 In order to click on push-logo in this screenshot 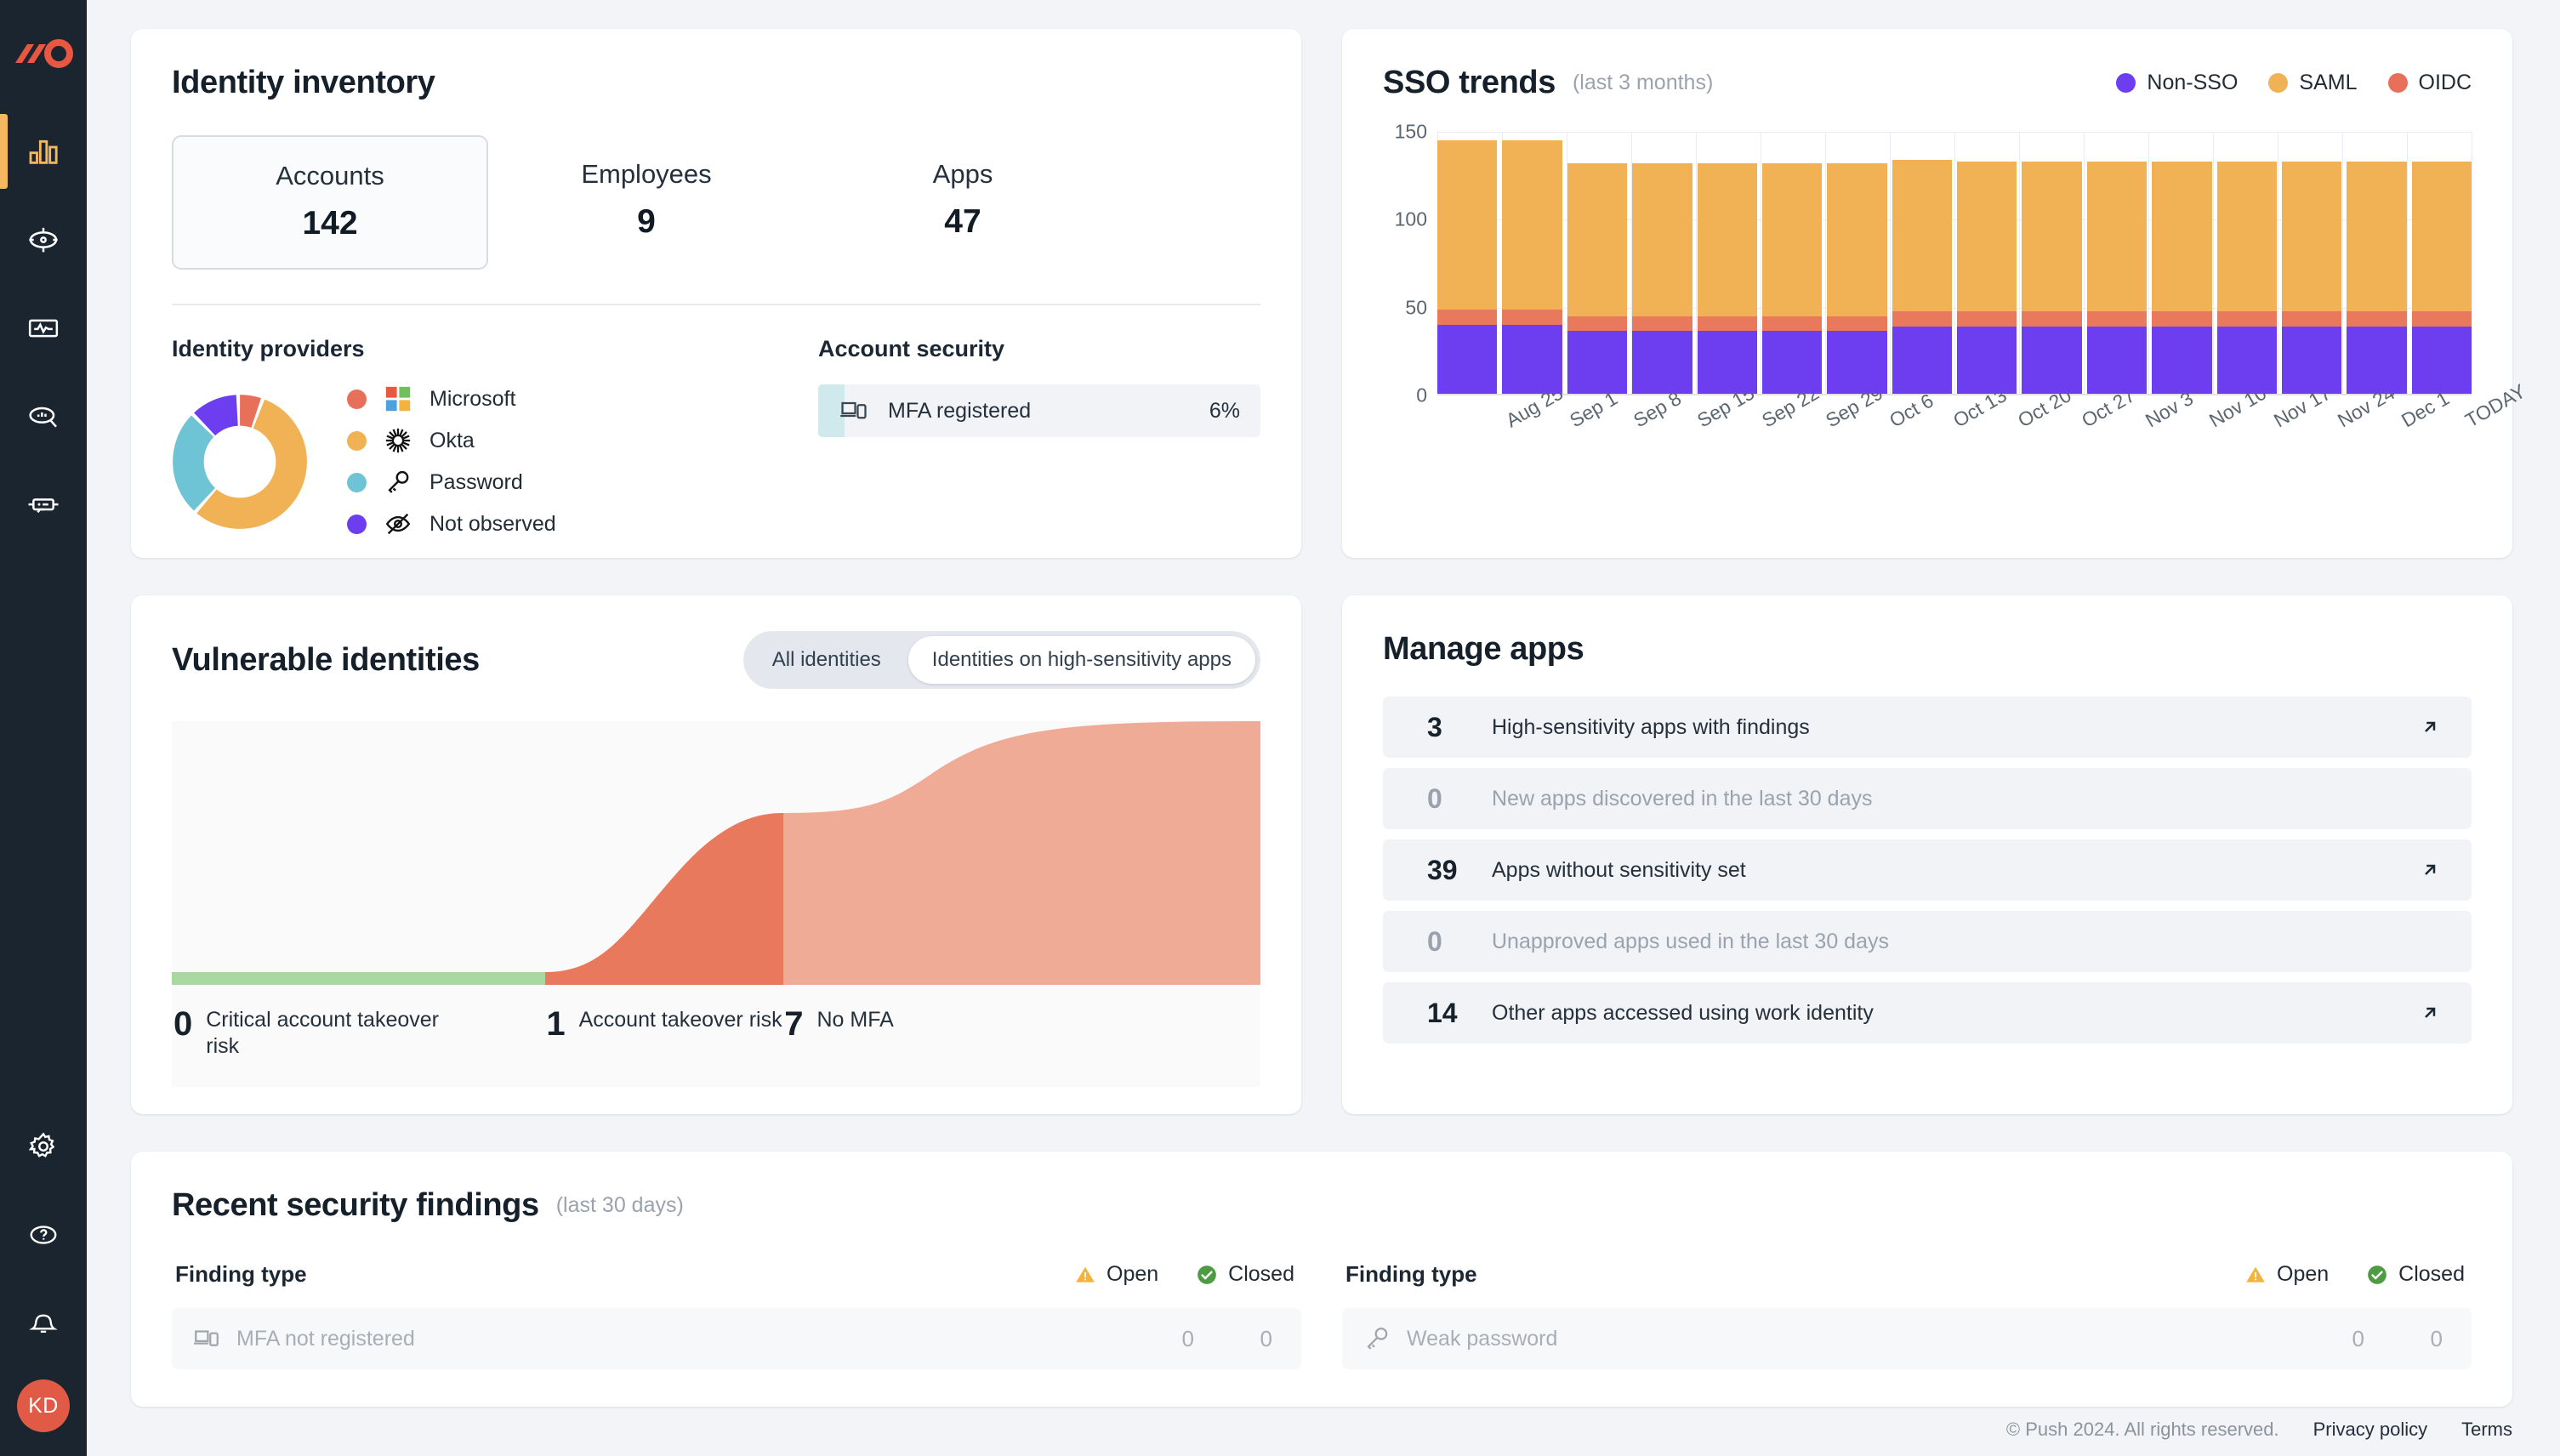, I will do `click(43, 55)`.